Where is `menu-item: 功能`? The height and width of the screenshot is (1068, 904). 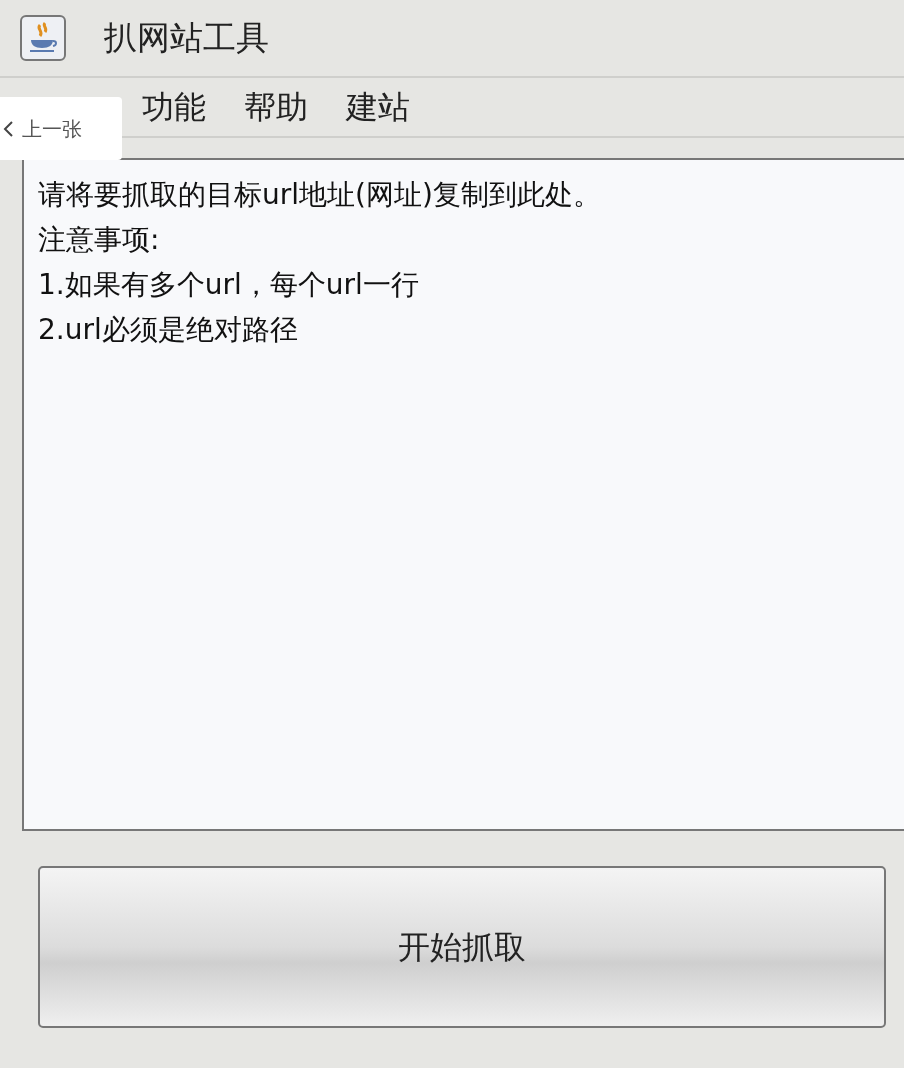 menu-item: 功能 is located at coordinates (174, 107).